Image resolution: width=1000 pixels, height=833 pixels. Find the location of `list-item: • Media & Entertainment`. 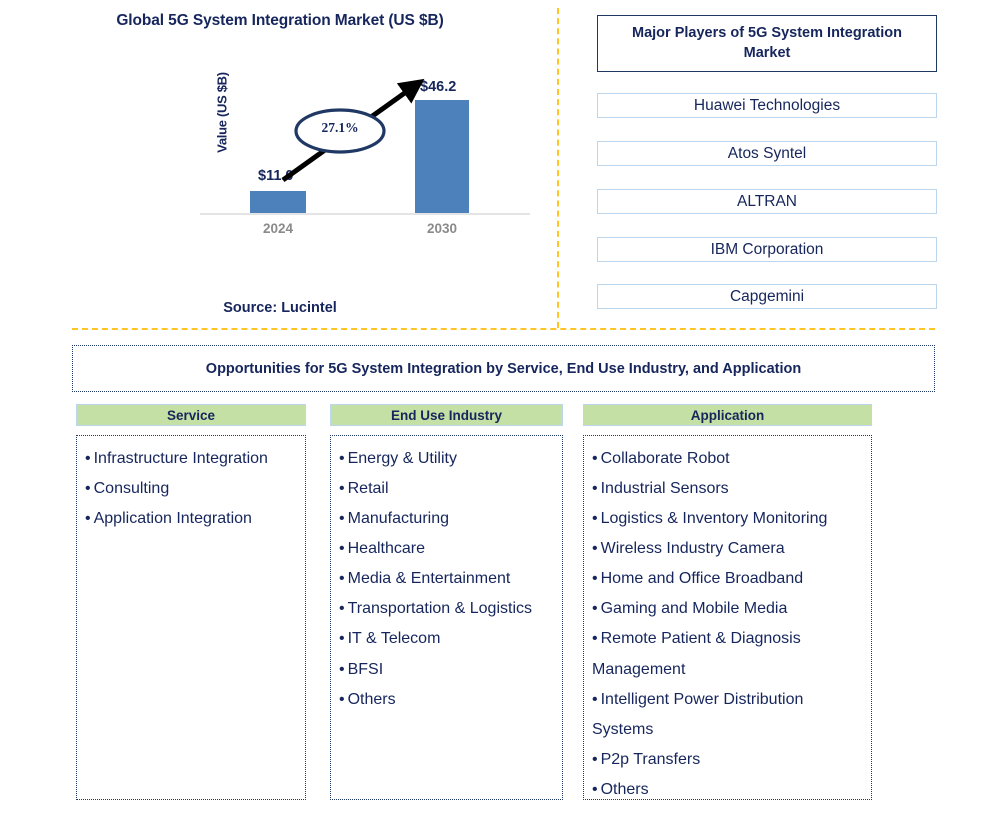

list-item: • Media & Entertainment is located at coordinates (447, 579).